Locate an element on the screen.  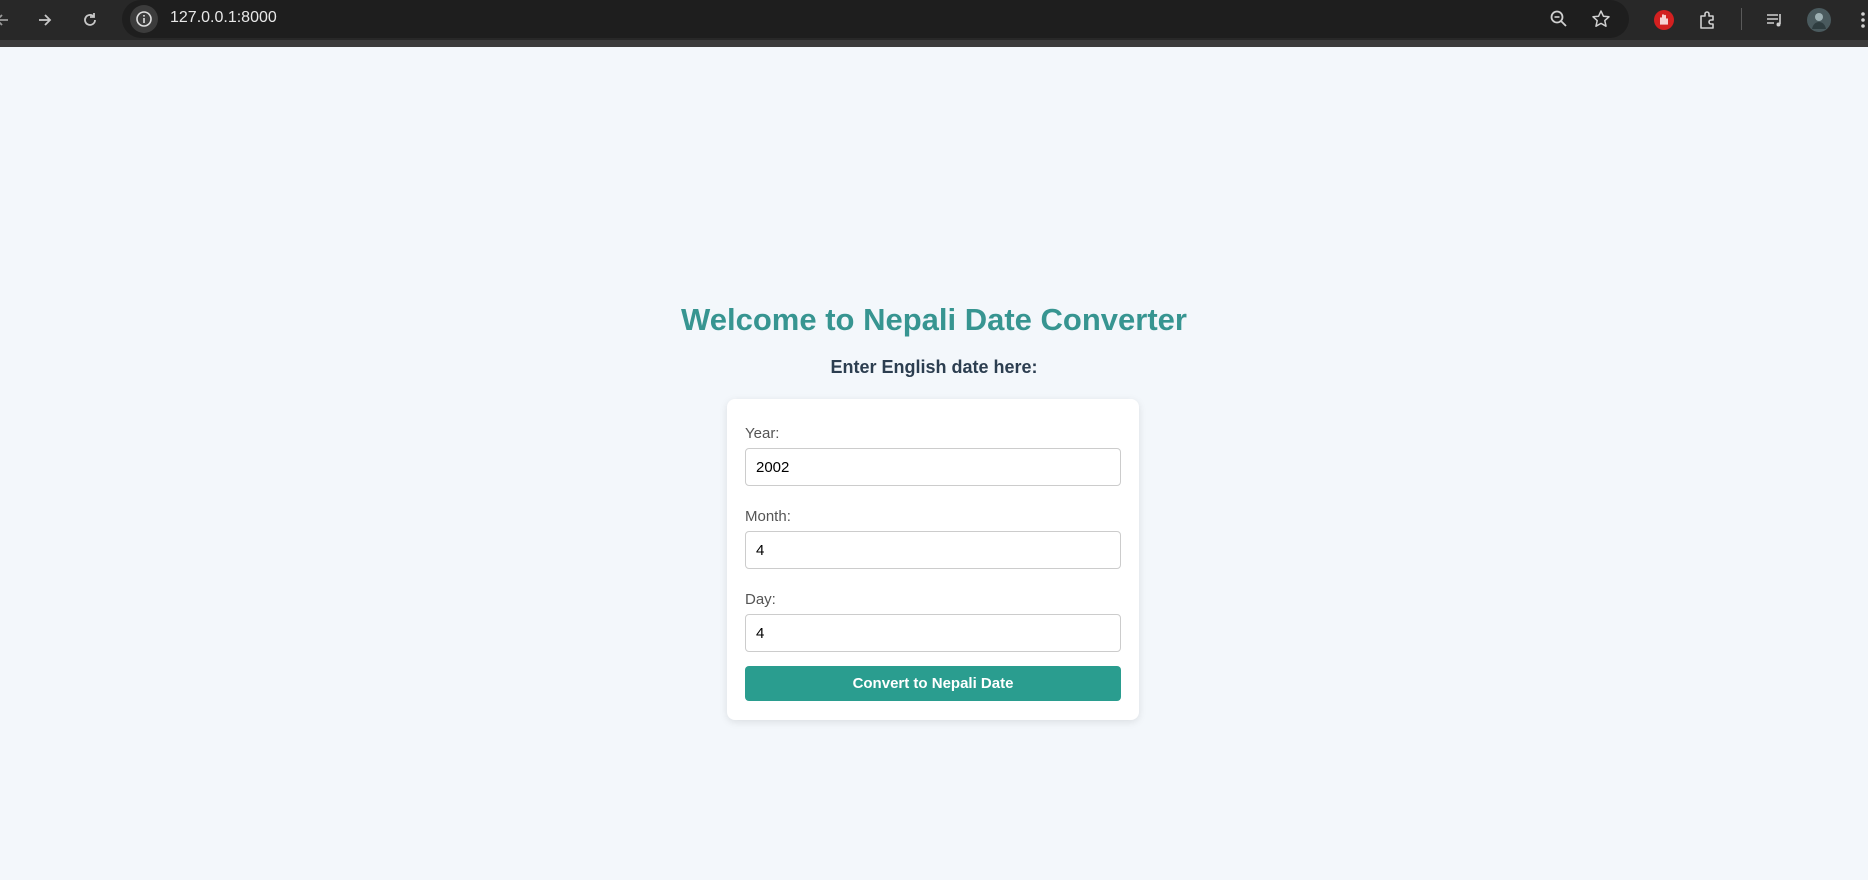
browser-toolbar: 127.0.0.1:8000 is located at coordinates (934, 20).